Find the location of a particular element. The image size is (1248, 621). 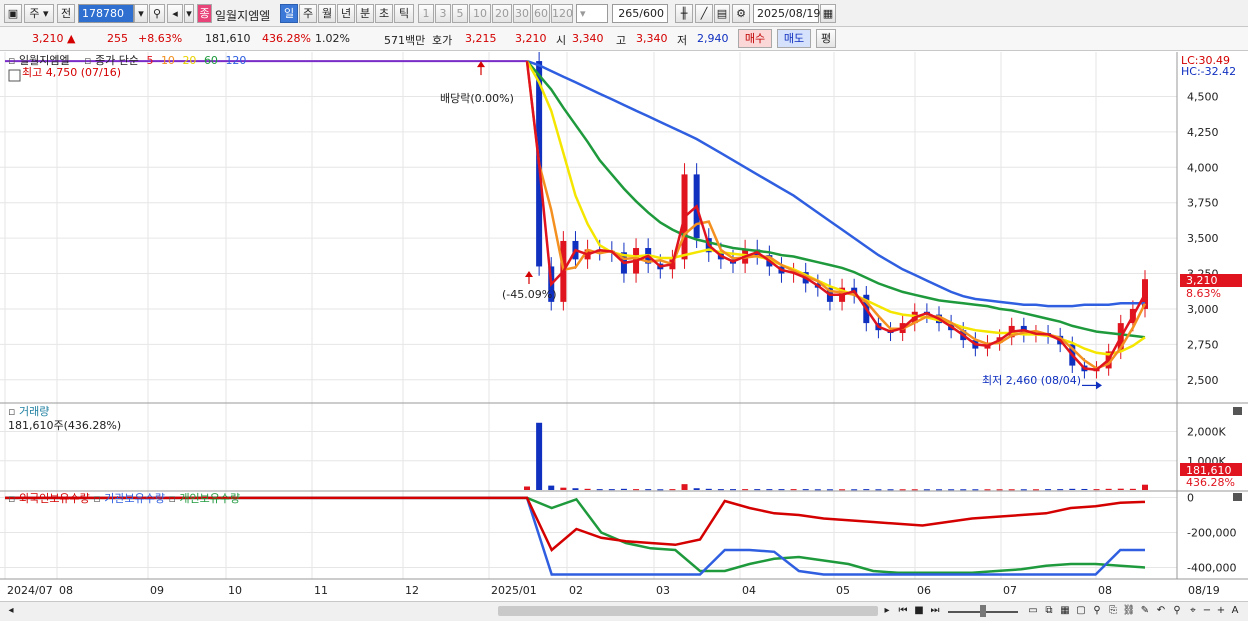

period-minute-tab: 분 is located at coordinates (365, 13).